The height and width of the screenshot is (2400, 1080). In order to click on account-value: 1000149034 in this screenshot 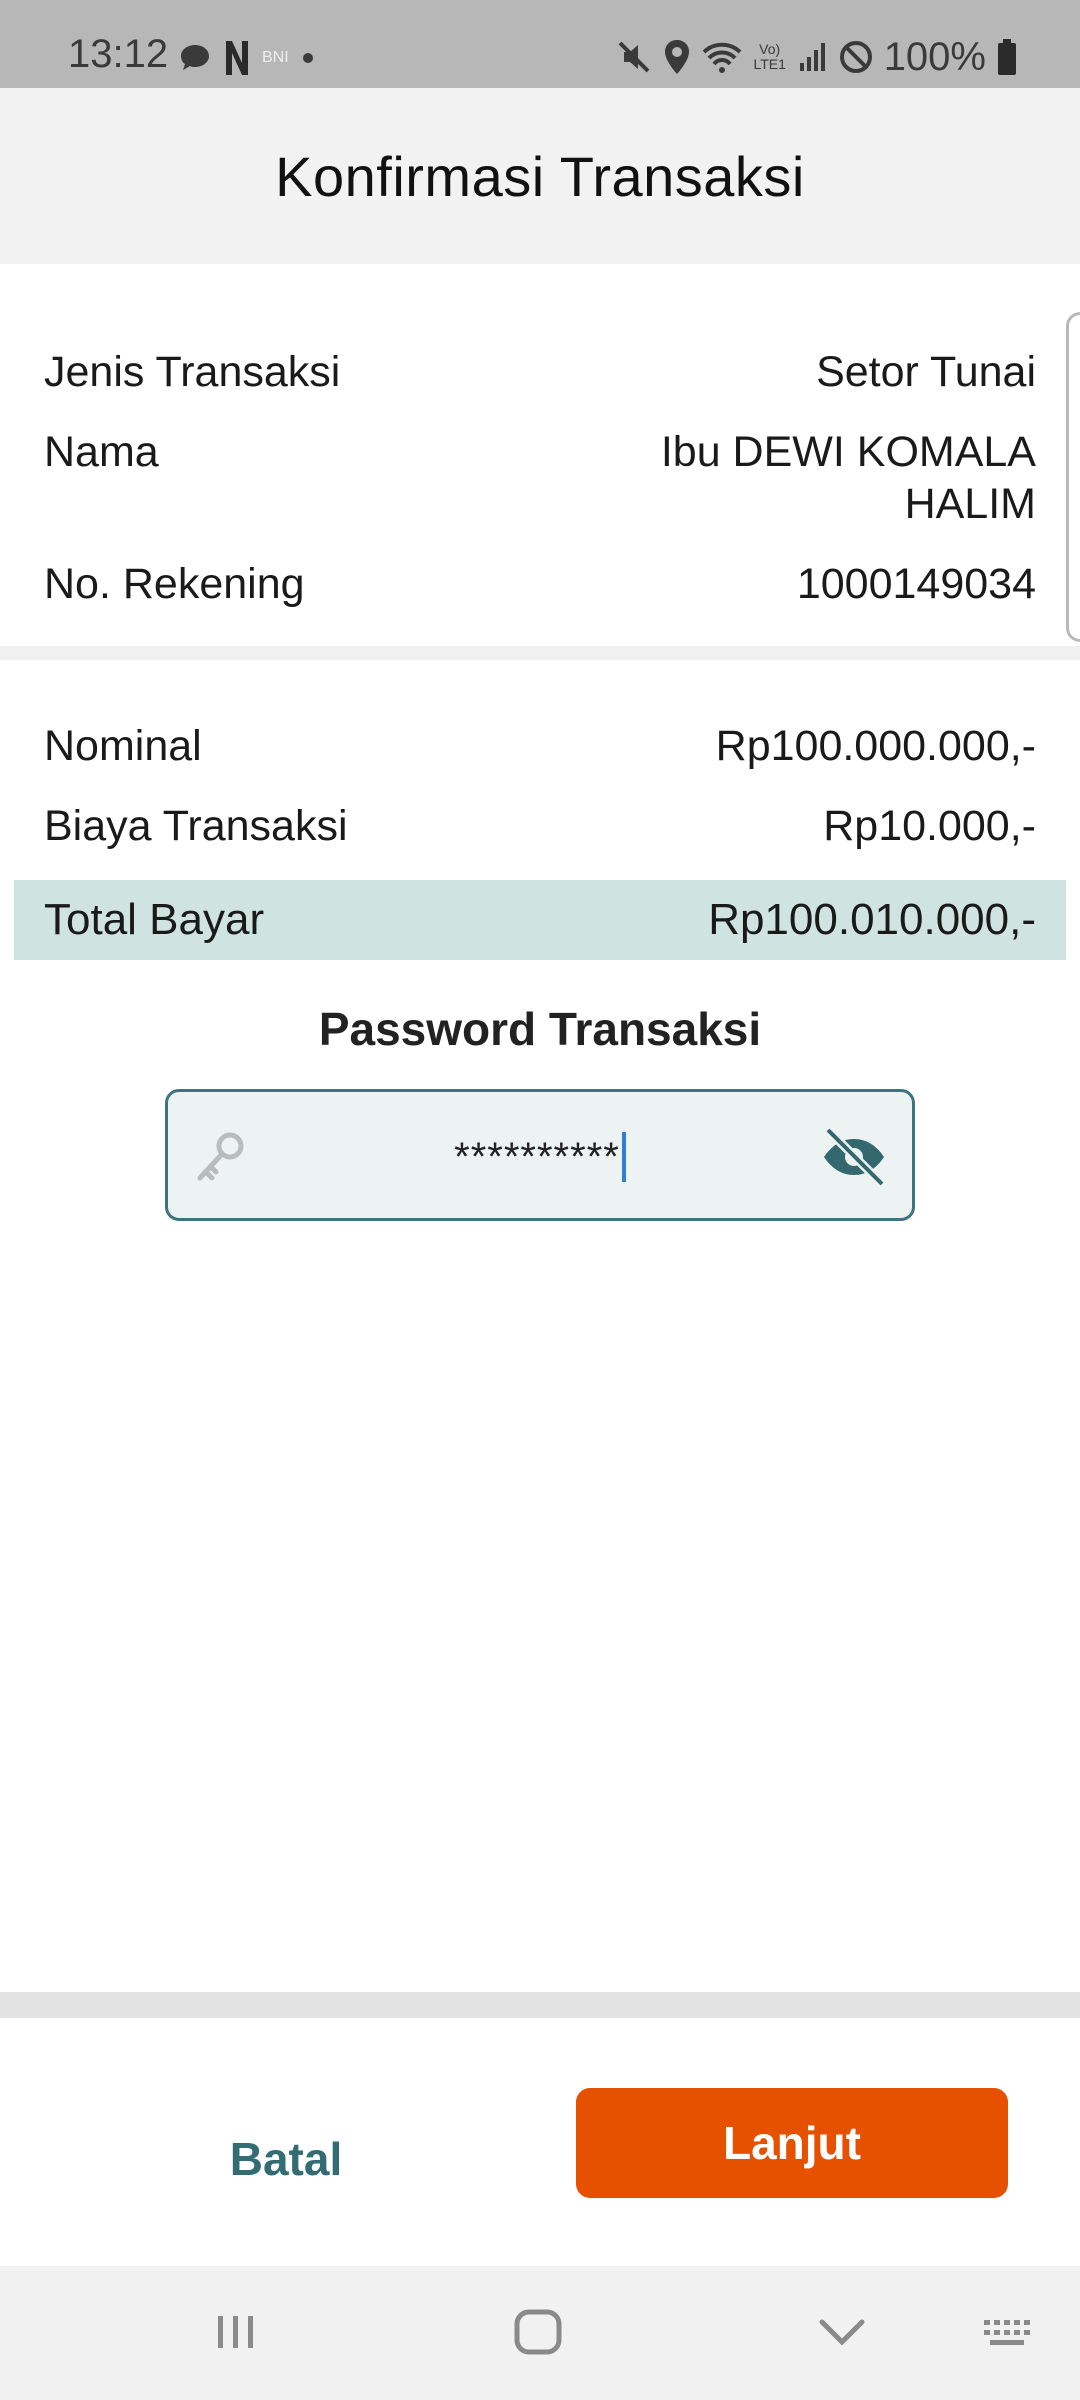, I will do `click(916, 584)`.